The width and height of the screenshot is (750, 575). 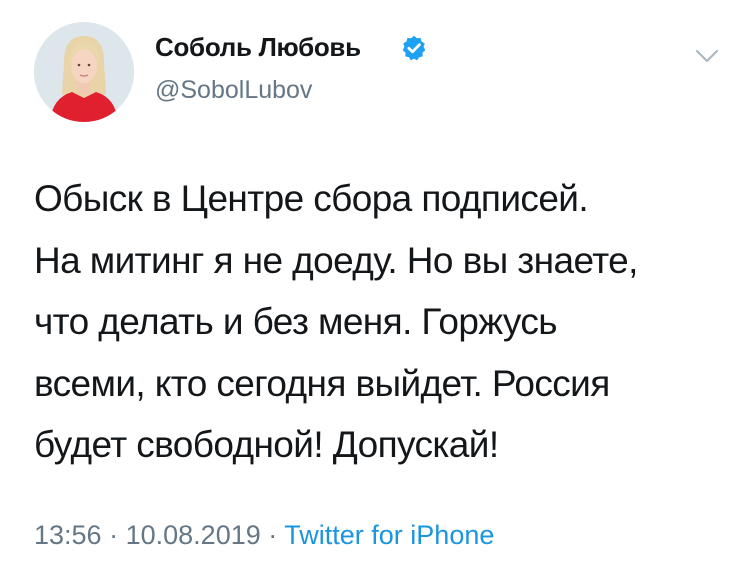 I want to click on tweet-source-link: Twitter for iPhone, so click(x=389, y=535).